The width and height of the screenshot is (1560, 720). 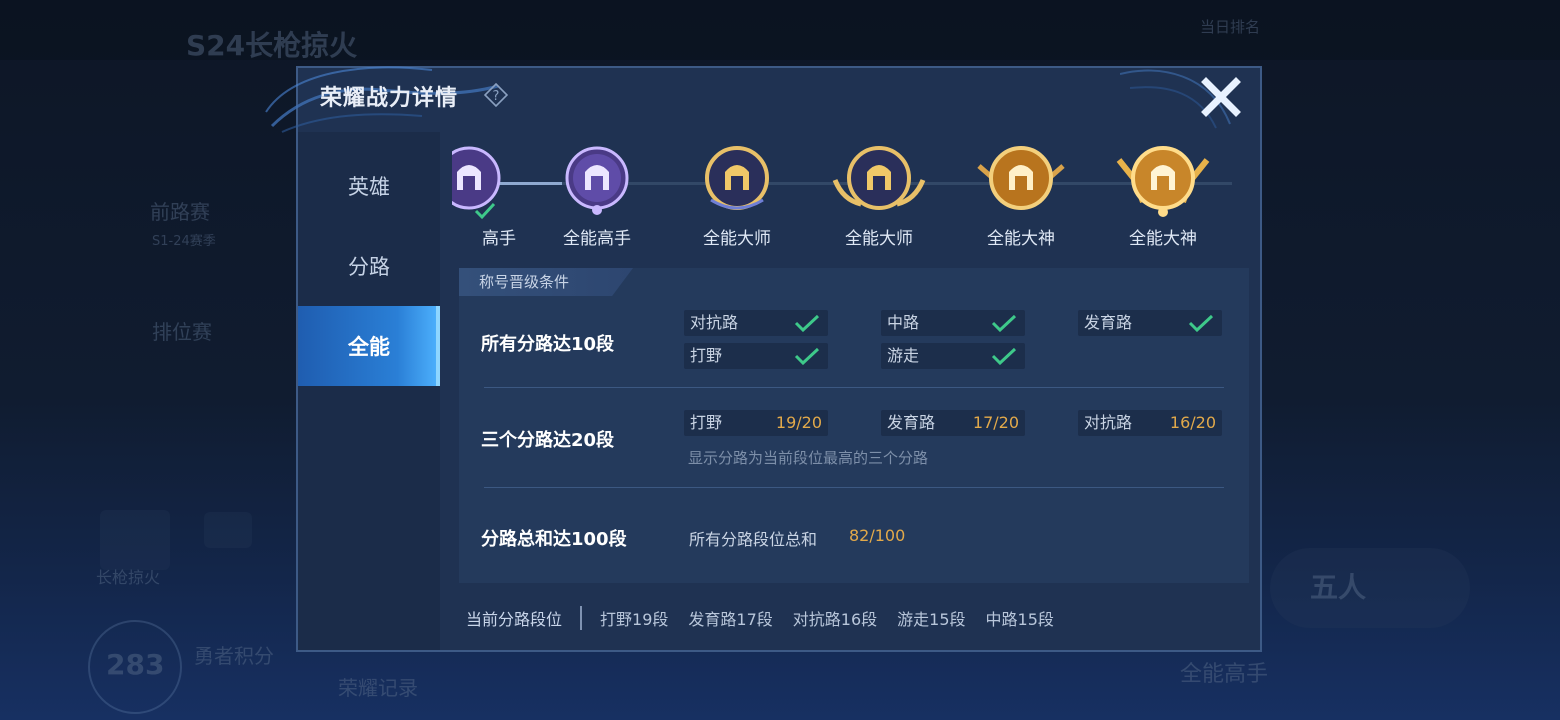 What do you see at coordinates (953, 423) in the screenshot?
I see `lane-cell: 发育路 17/20` at bounding box center [953, 423].